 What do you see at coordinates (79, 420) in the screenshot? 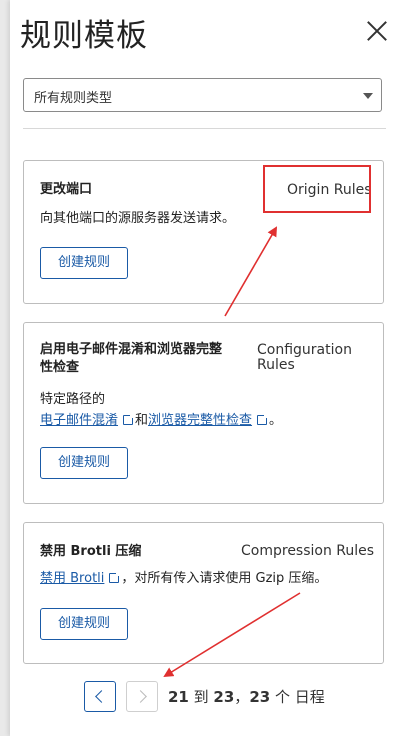
I see `email-obfuscation-link: 电子邮件混淆` at bounding box center [79, 420].